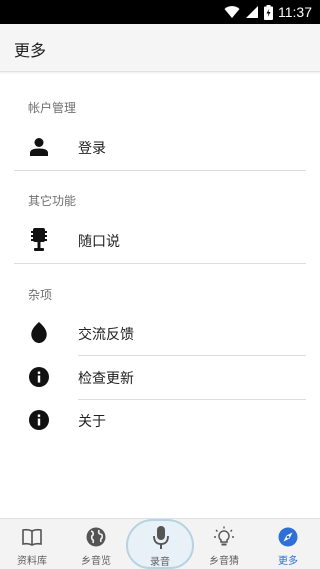 The width and height of the screenshot is (320, 569). I want to click on section-header-account: 帐户管理, so click(52, 108).